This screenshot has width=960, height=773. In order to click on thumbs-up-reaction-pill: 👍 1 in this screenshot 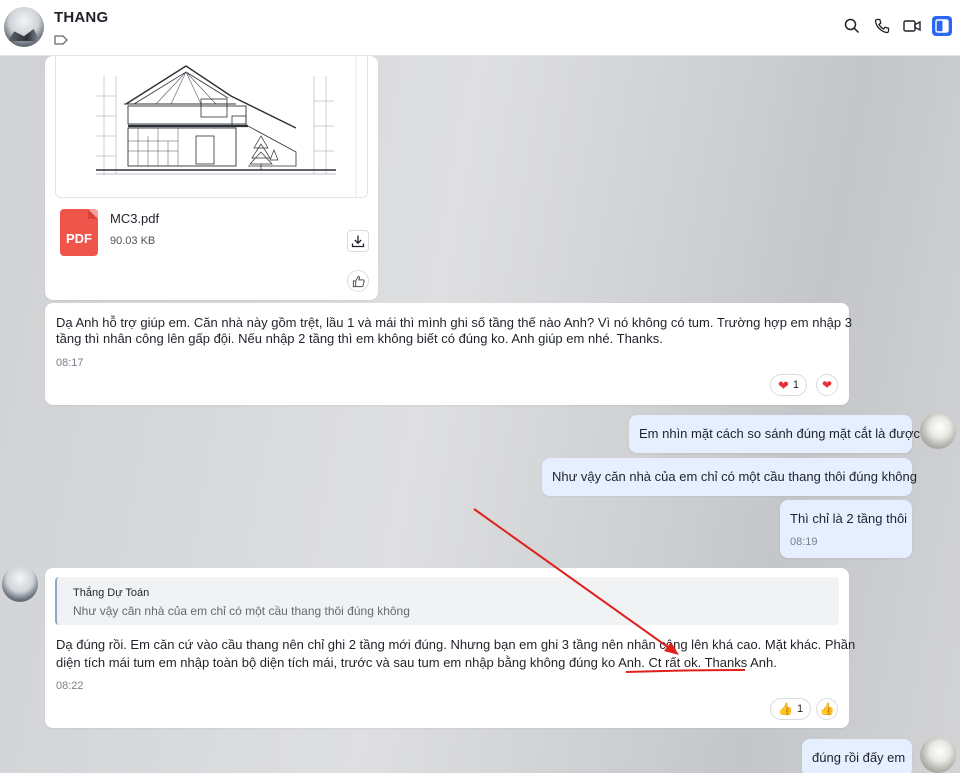, I will do `click(791, 709)`.